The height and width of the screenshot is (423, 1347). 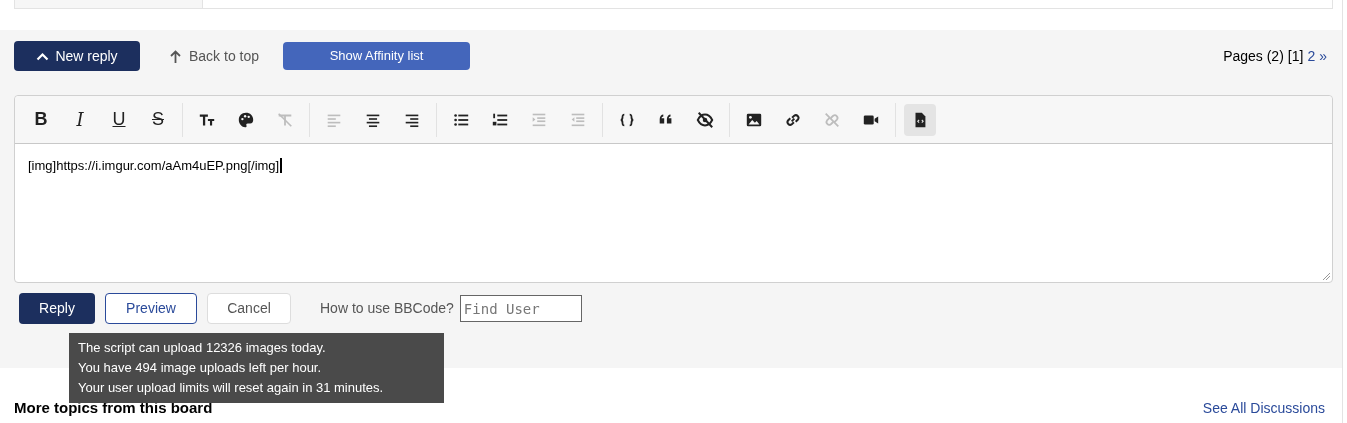 I want to click on back-to-top-link: Back to top, so click(x=215, y=56).